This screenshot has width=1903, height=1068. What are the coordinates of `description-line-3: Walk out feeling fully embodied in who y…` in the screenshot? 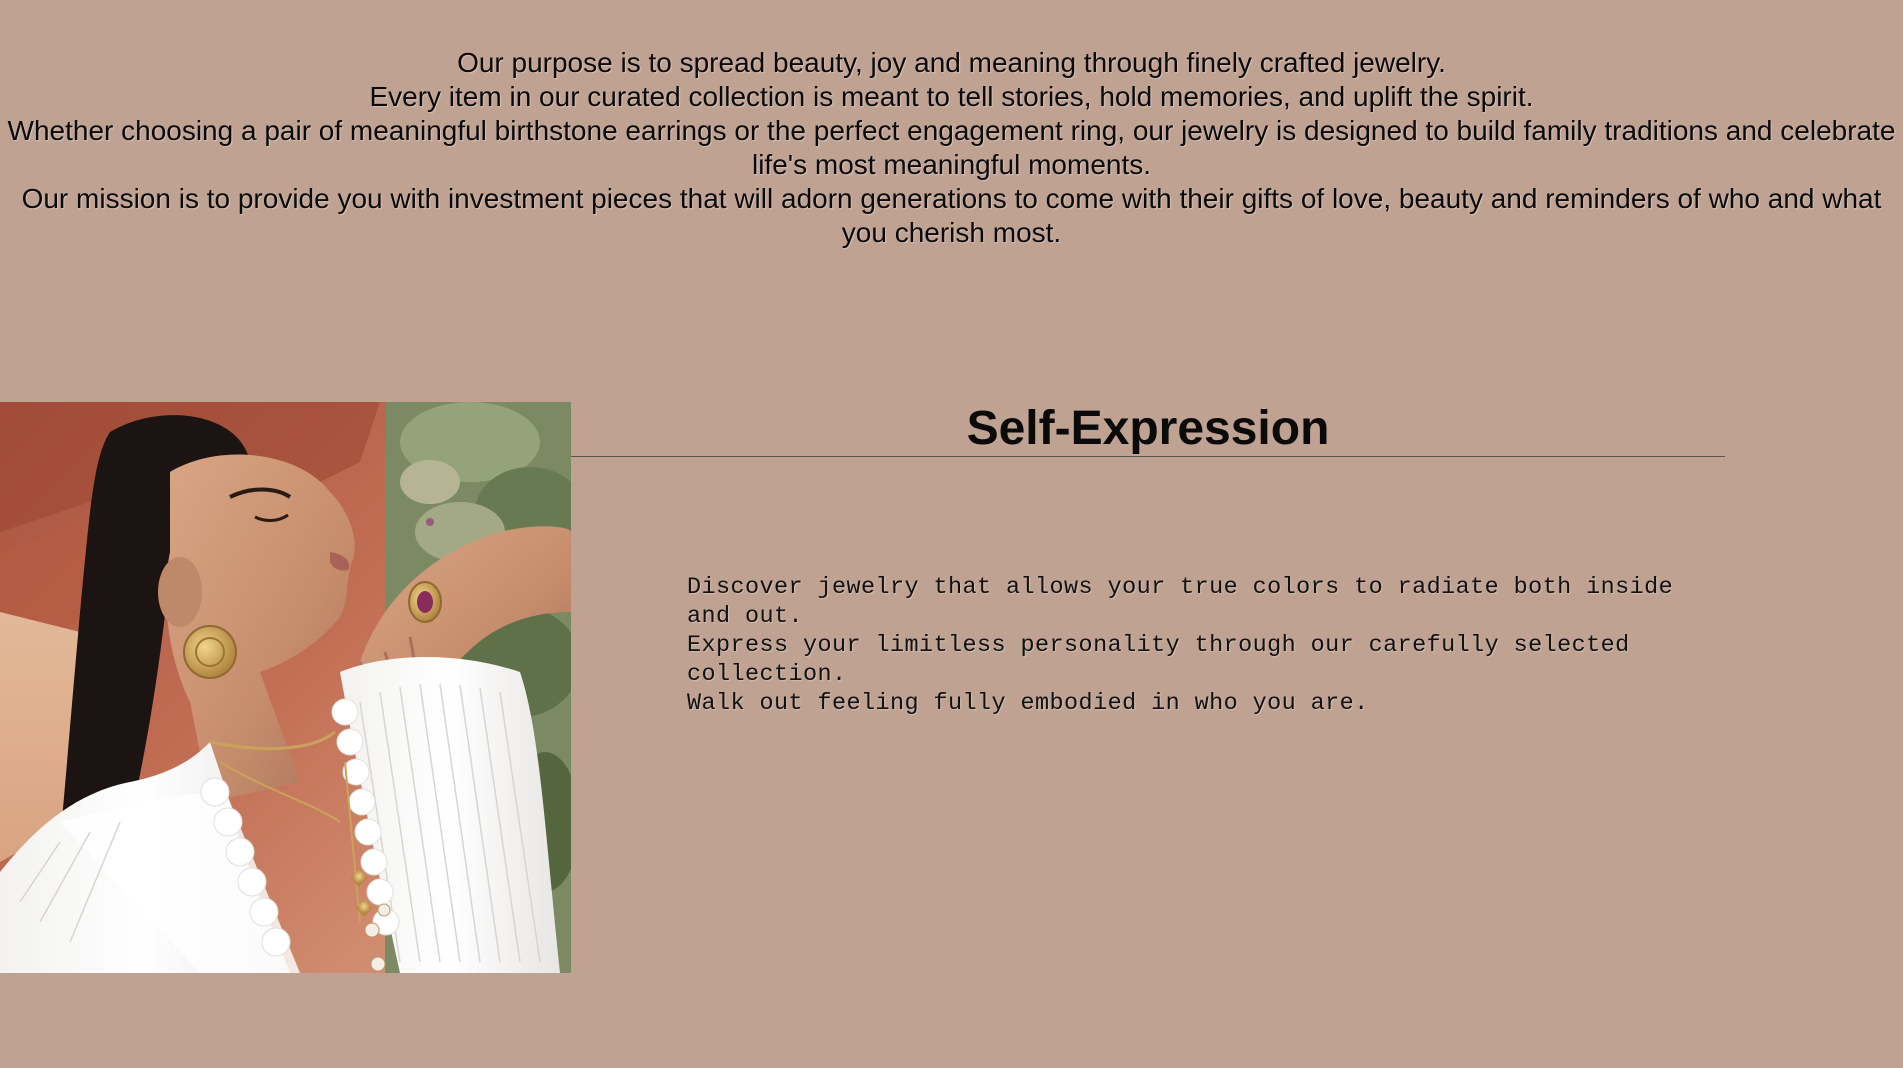 It's located at (1028, 703).